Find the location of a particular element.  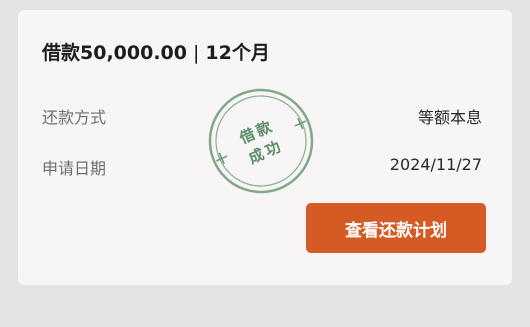

loan-amount: 借款50,000.00 is located at coordinates (114, 53).